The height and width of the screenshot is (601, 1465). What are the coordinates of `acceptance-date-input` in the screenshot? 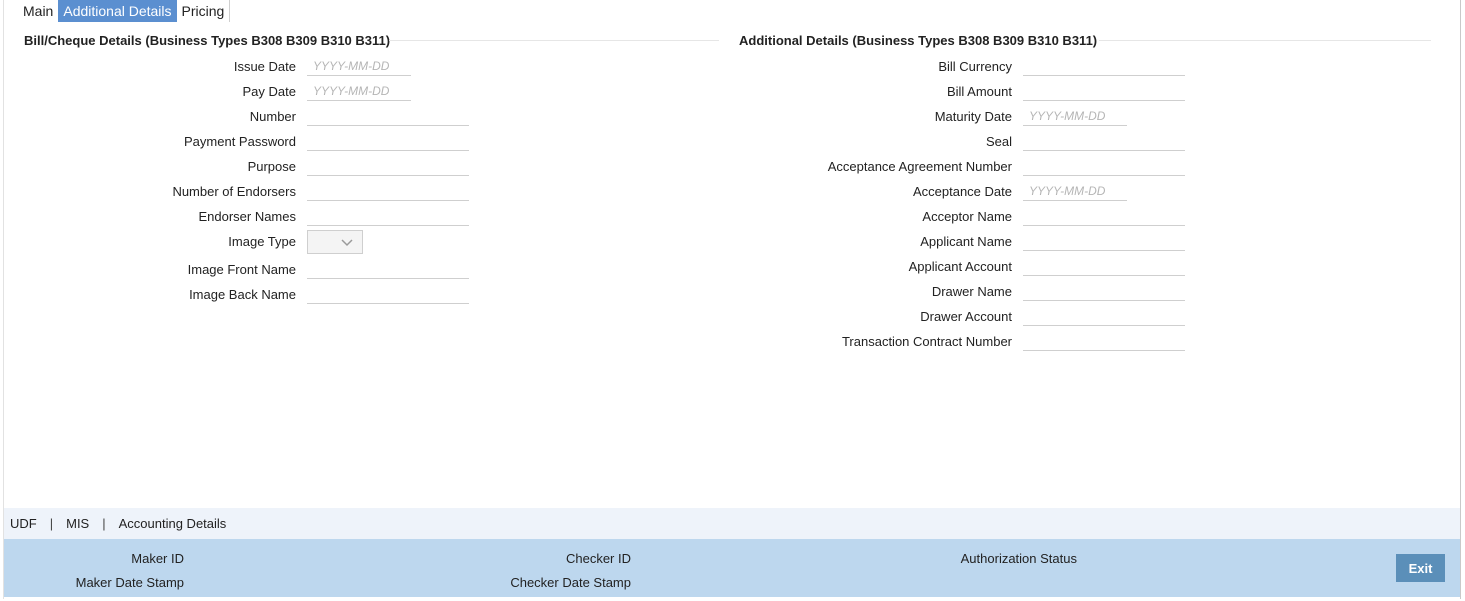 It's located at (1075, 191).